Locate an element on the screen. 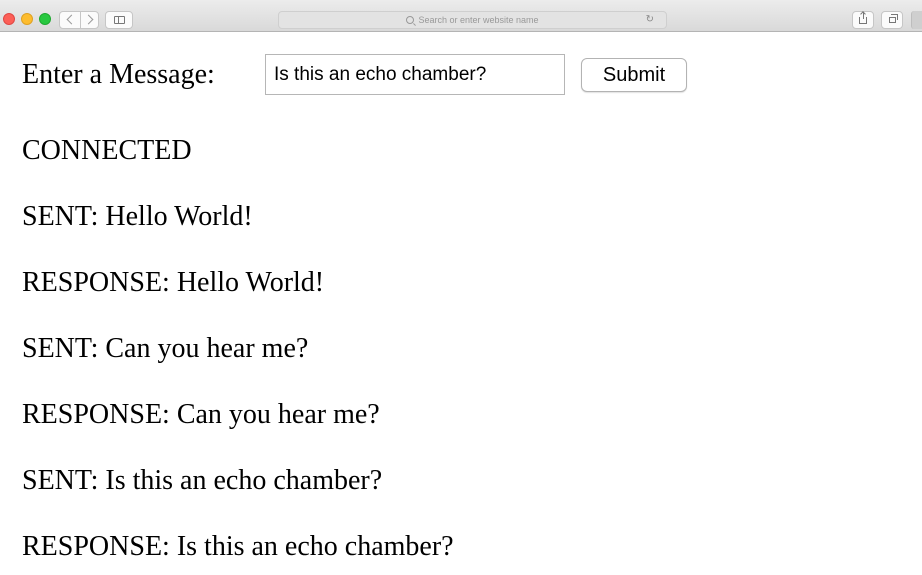  chevron-left-icon is located at coordinates (71, 19).